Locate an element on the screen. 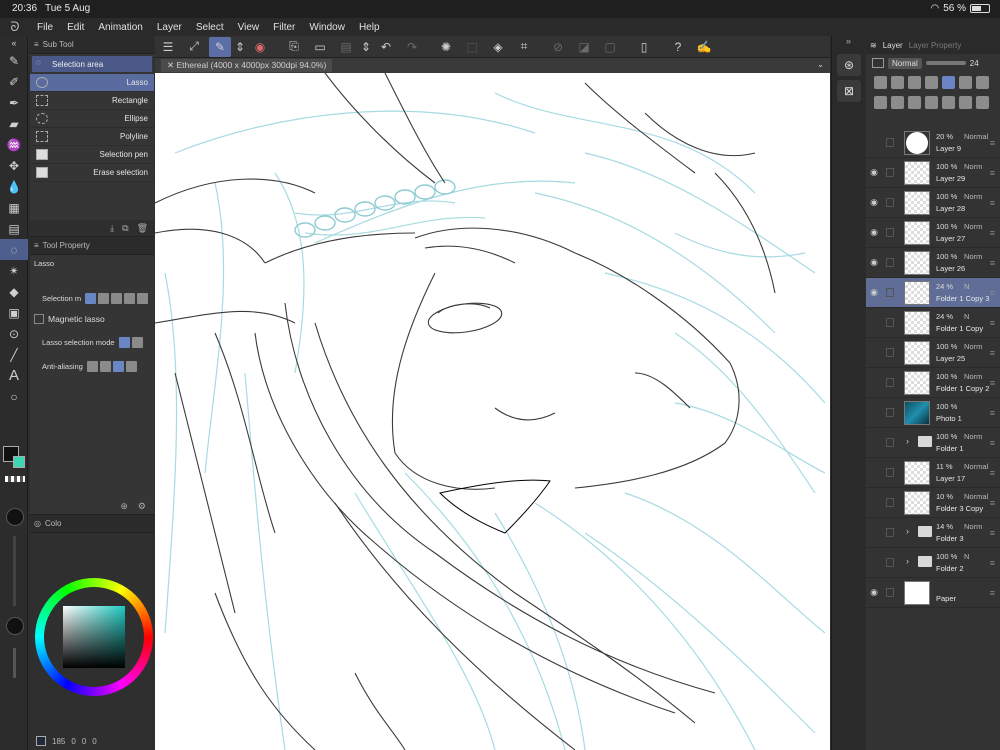  expand-icon: » is located at coordinates (848, 43).